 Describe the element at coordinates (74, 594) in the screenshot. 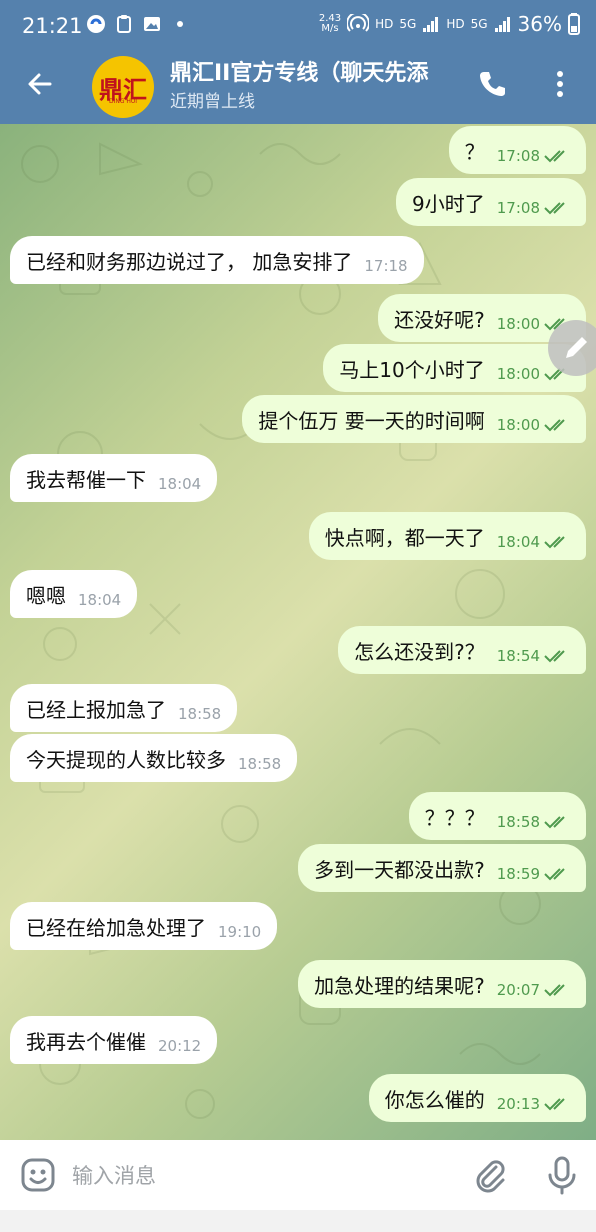

I see `message-bubble-incoming: 嗯嗯 18:04` at that location.